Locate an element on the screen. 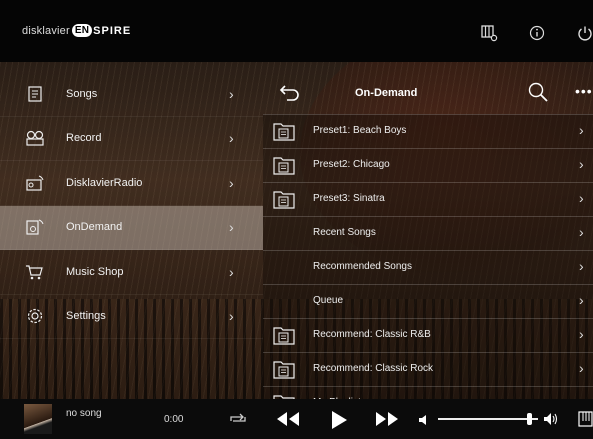  power-icon is located at coordinates (584, 33).